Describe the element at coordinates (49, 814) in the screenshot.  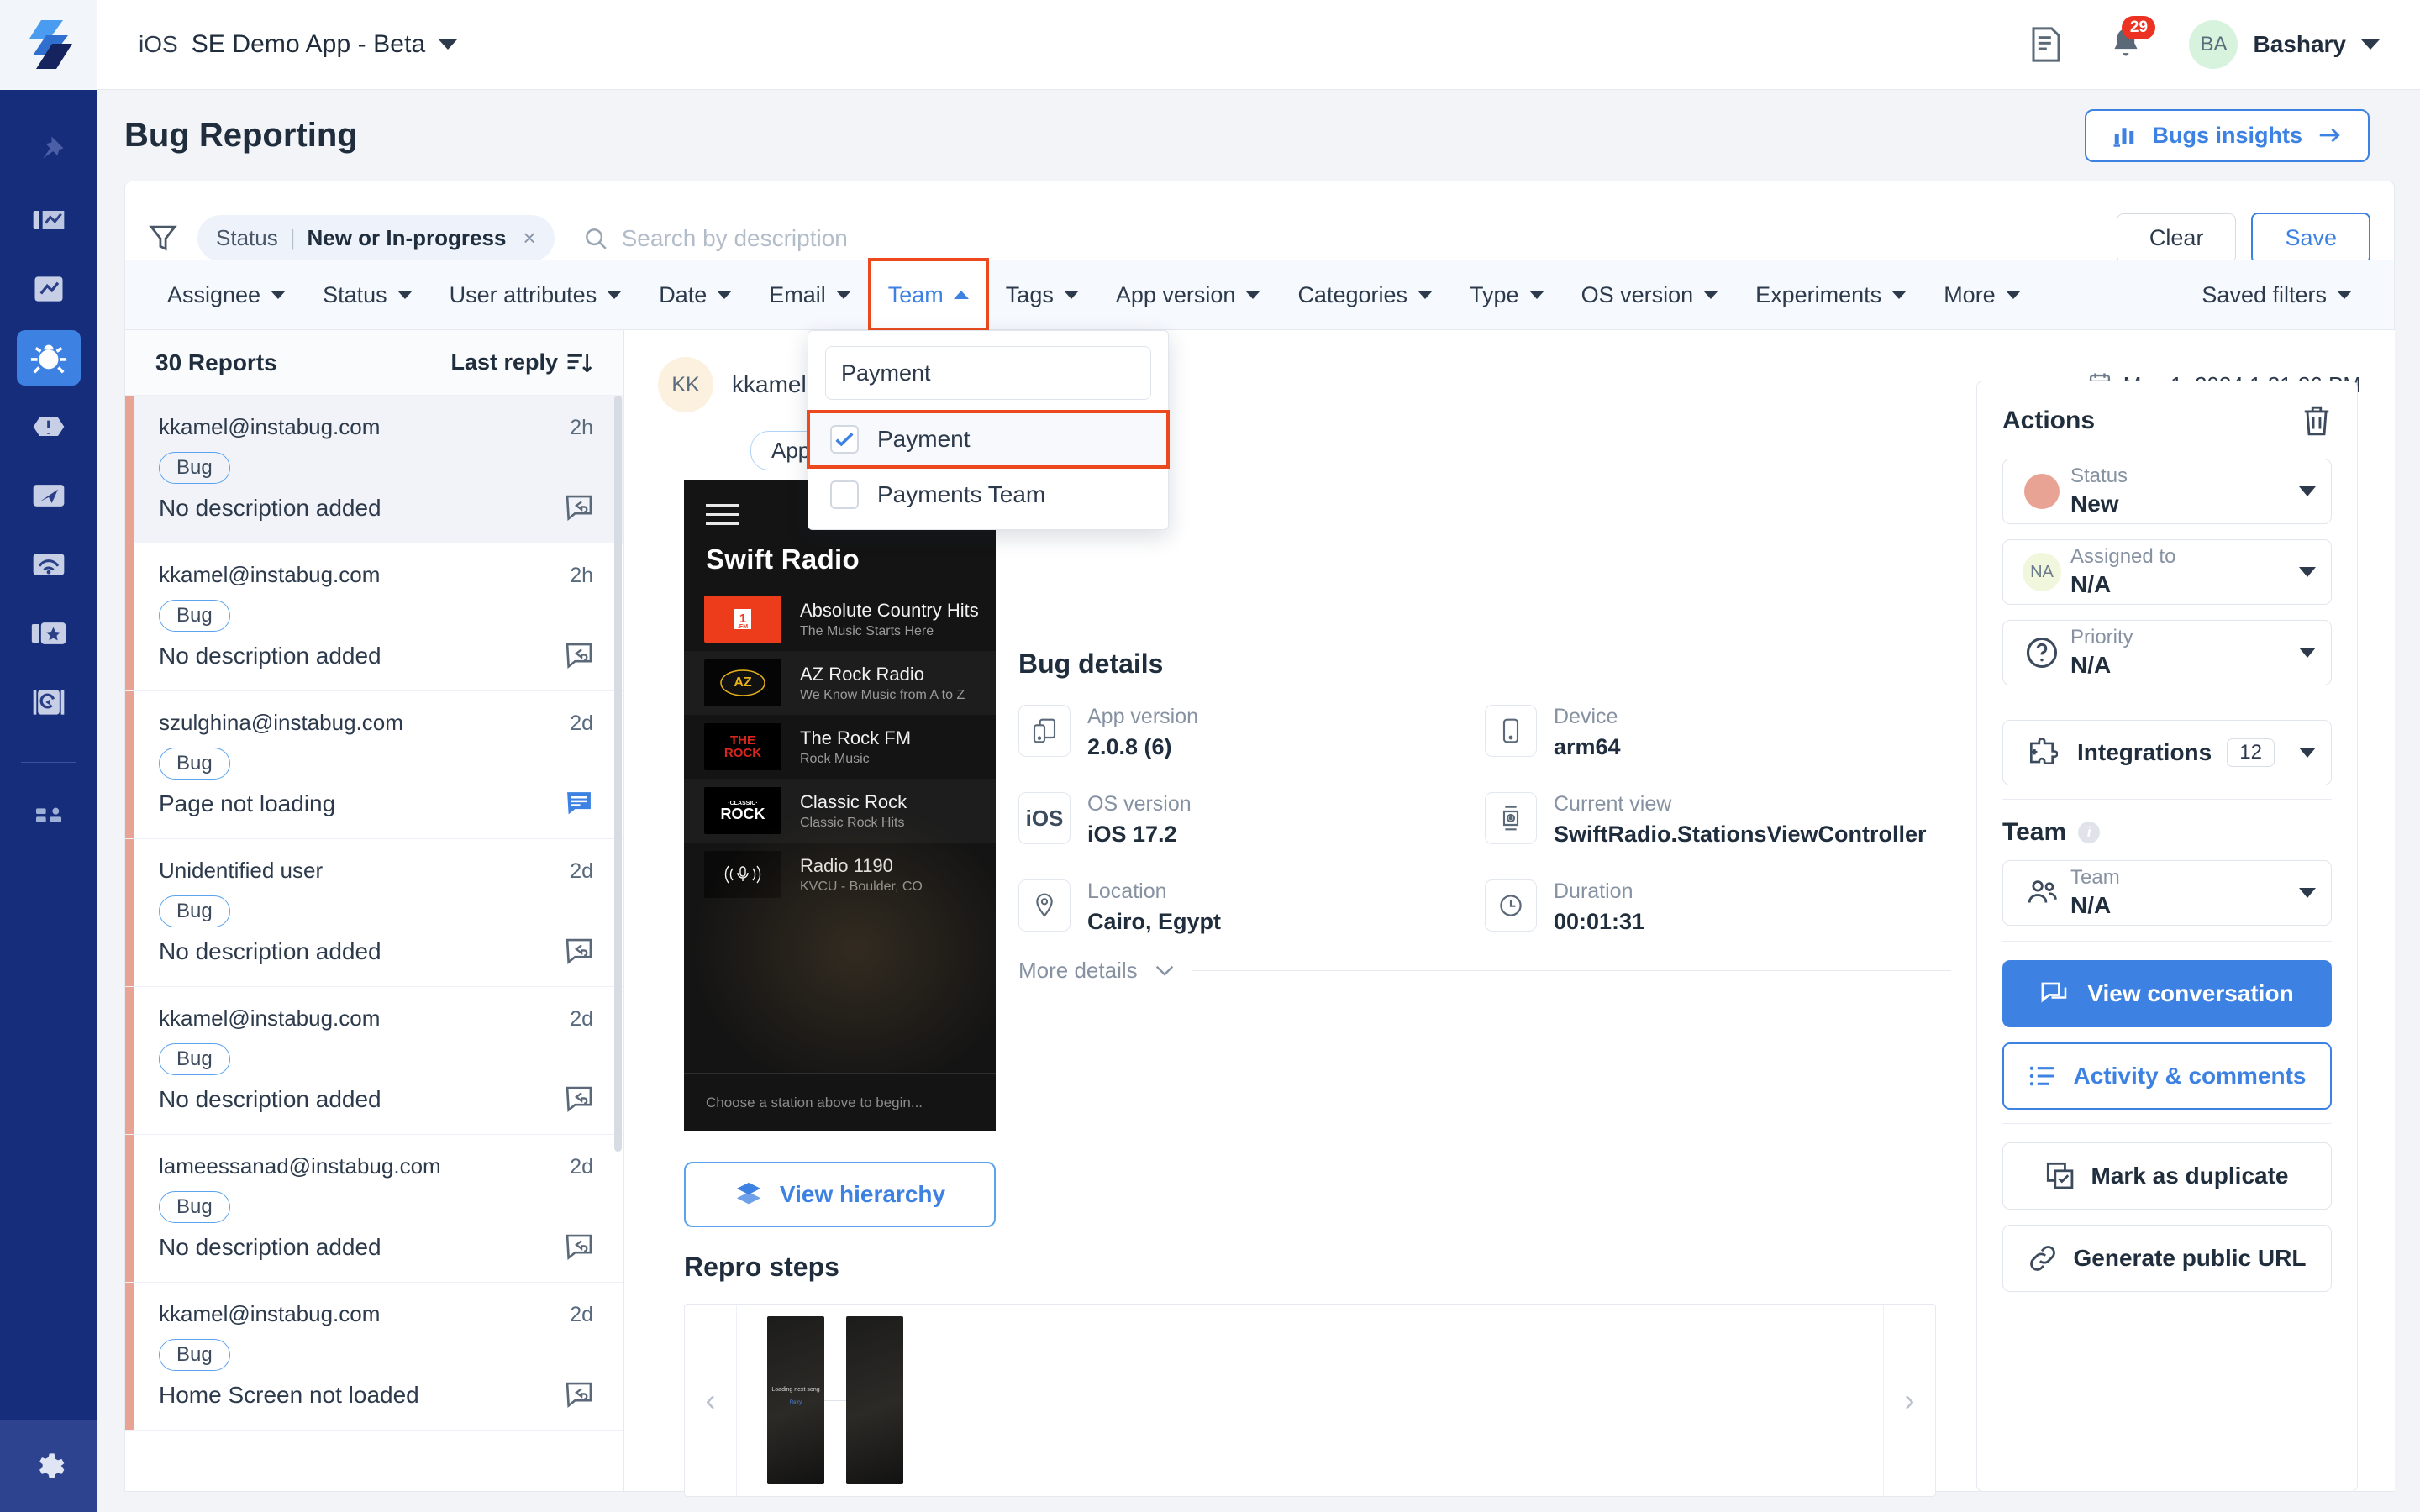
I see `sidebar-item-apps-grid` at that location.